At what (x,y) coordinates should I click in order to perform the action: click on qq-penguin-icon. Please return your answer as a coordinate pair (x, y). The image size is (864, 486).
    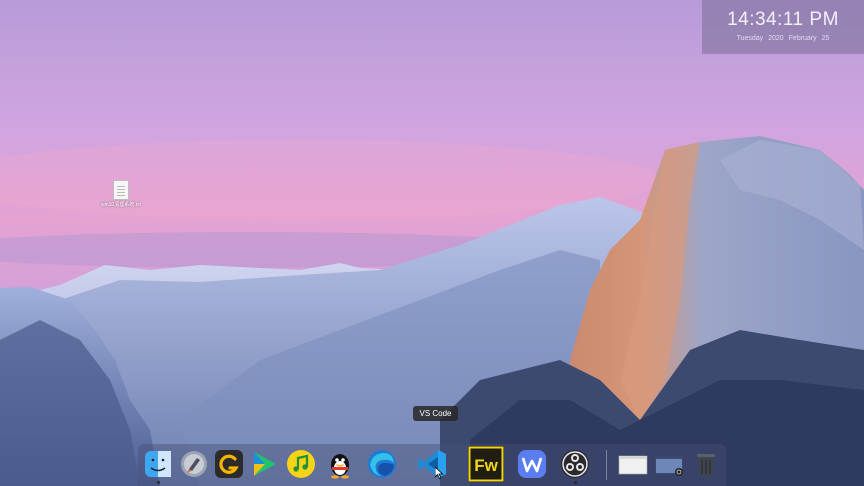
    Looking at the image, I should click on (340, 466).